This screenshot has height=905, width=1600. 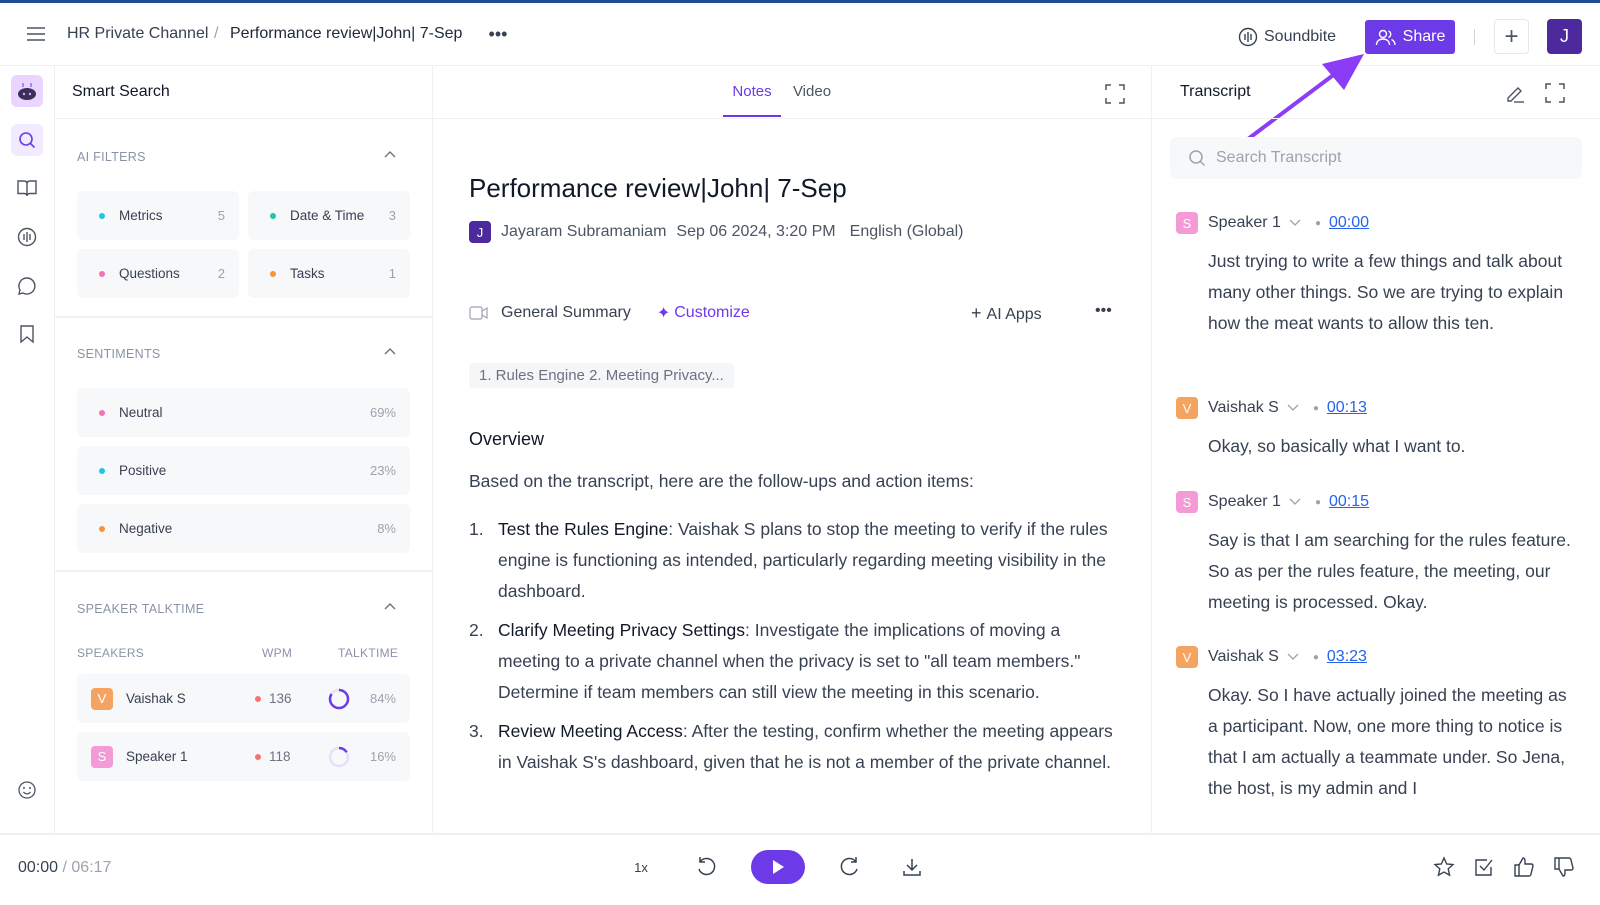 I want to click on speaker-avatar: V, so click(x=102, y=698).